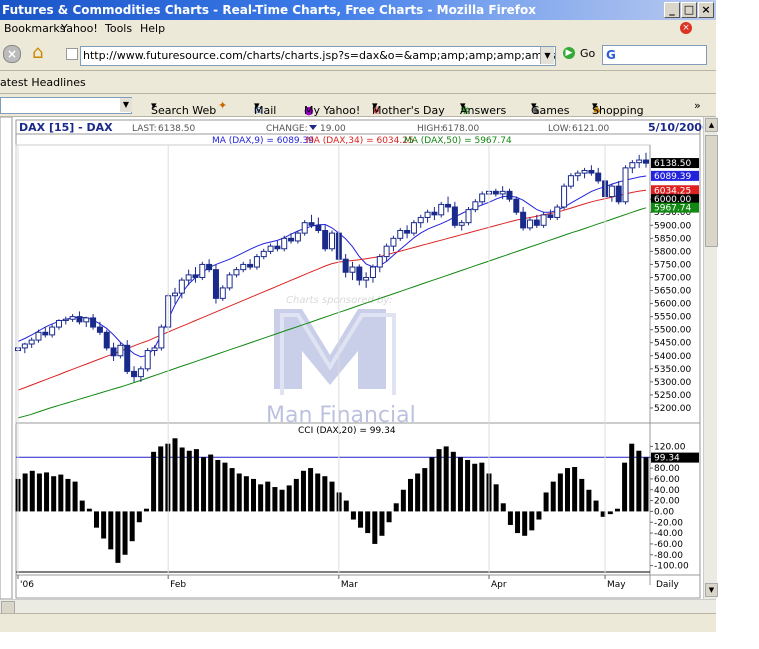 The image size is (759, 649). I want to click on scroll-down-icon: ▼, so click(711, 590).